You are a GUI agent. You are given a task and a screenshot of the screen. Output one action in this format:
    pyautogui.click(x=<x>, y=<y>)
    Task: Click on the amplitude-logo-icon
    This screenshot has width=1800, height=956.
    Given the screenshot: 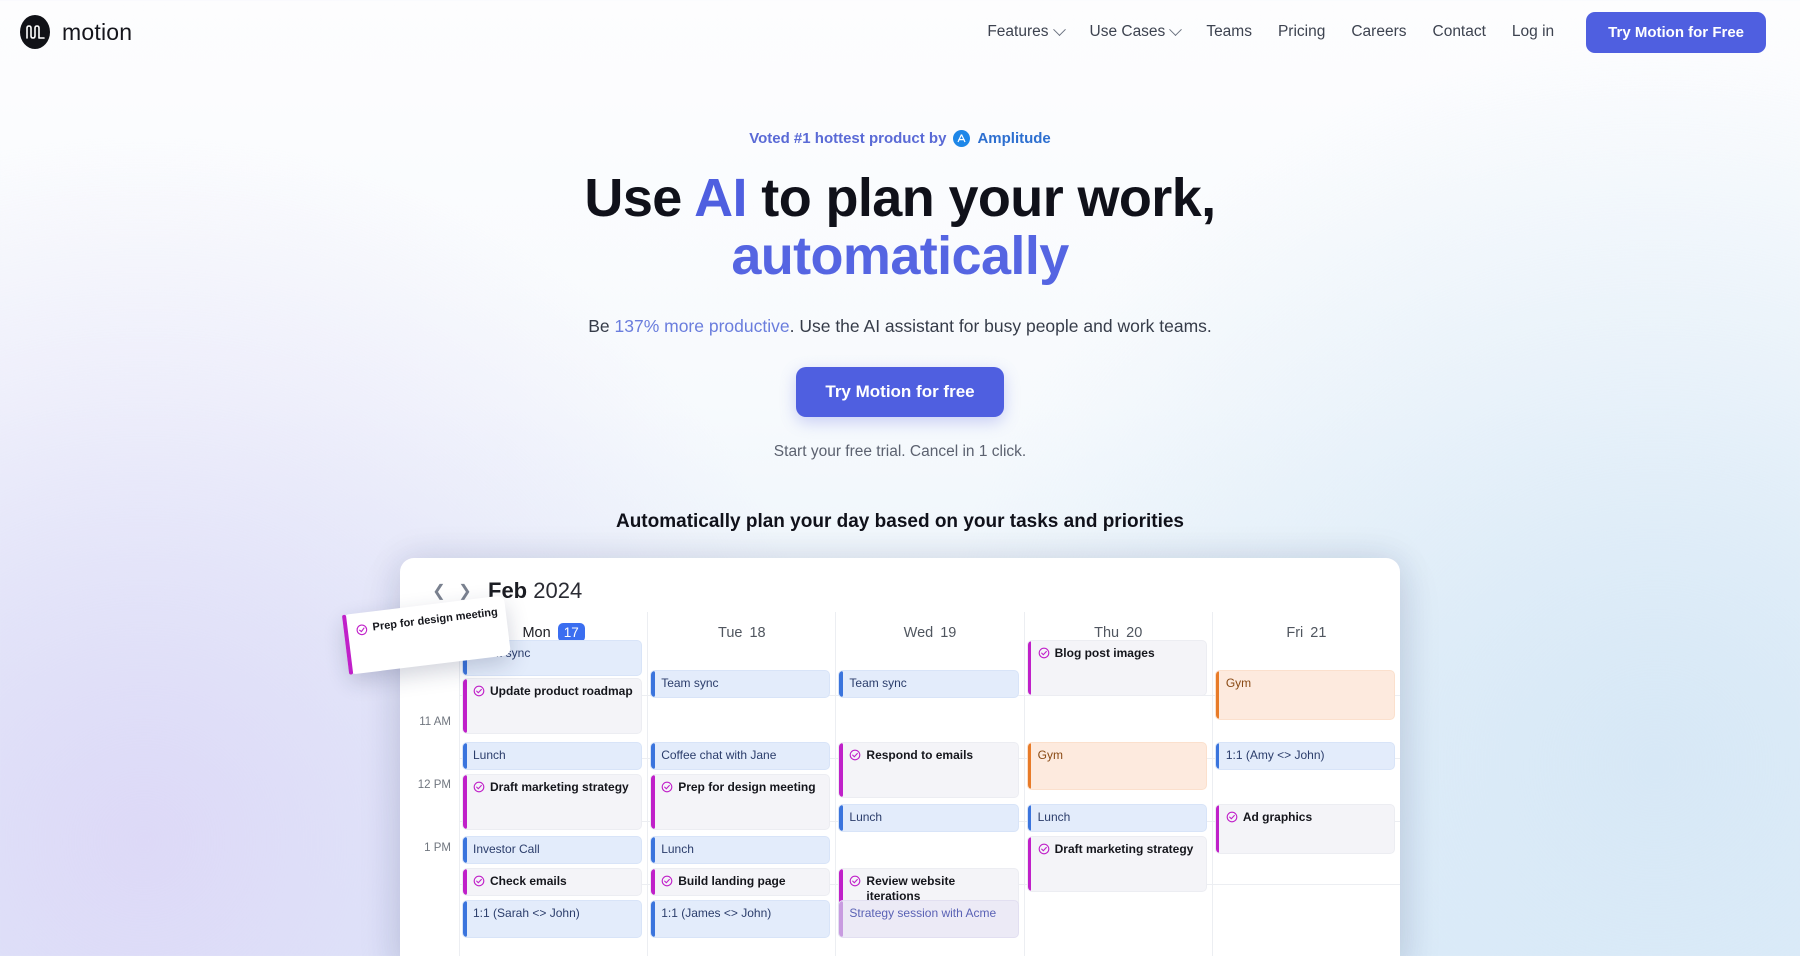 What is the action you would take?
    pyautogui.click(x=962, y=138)
    